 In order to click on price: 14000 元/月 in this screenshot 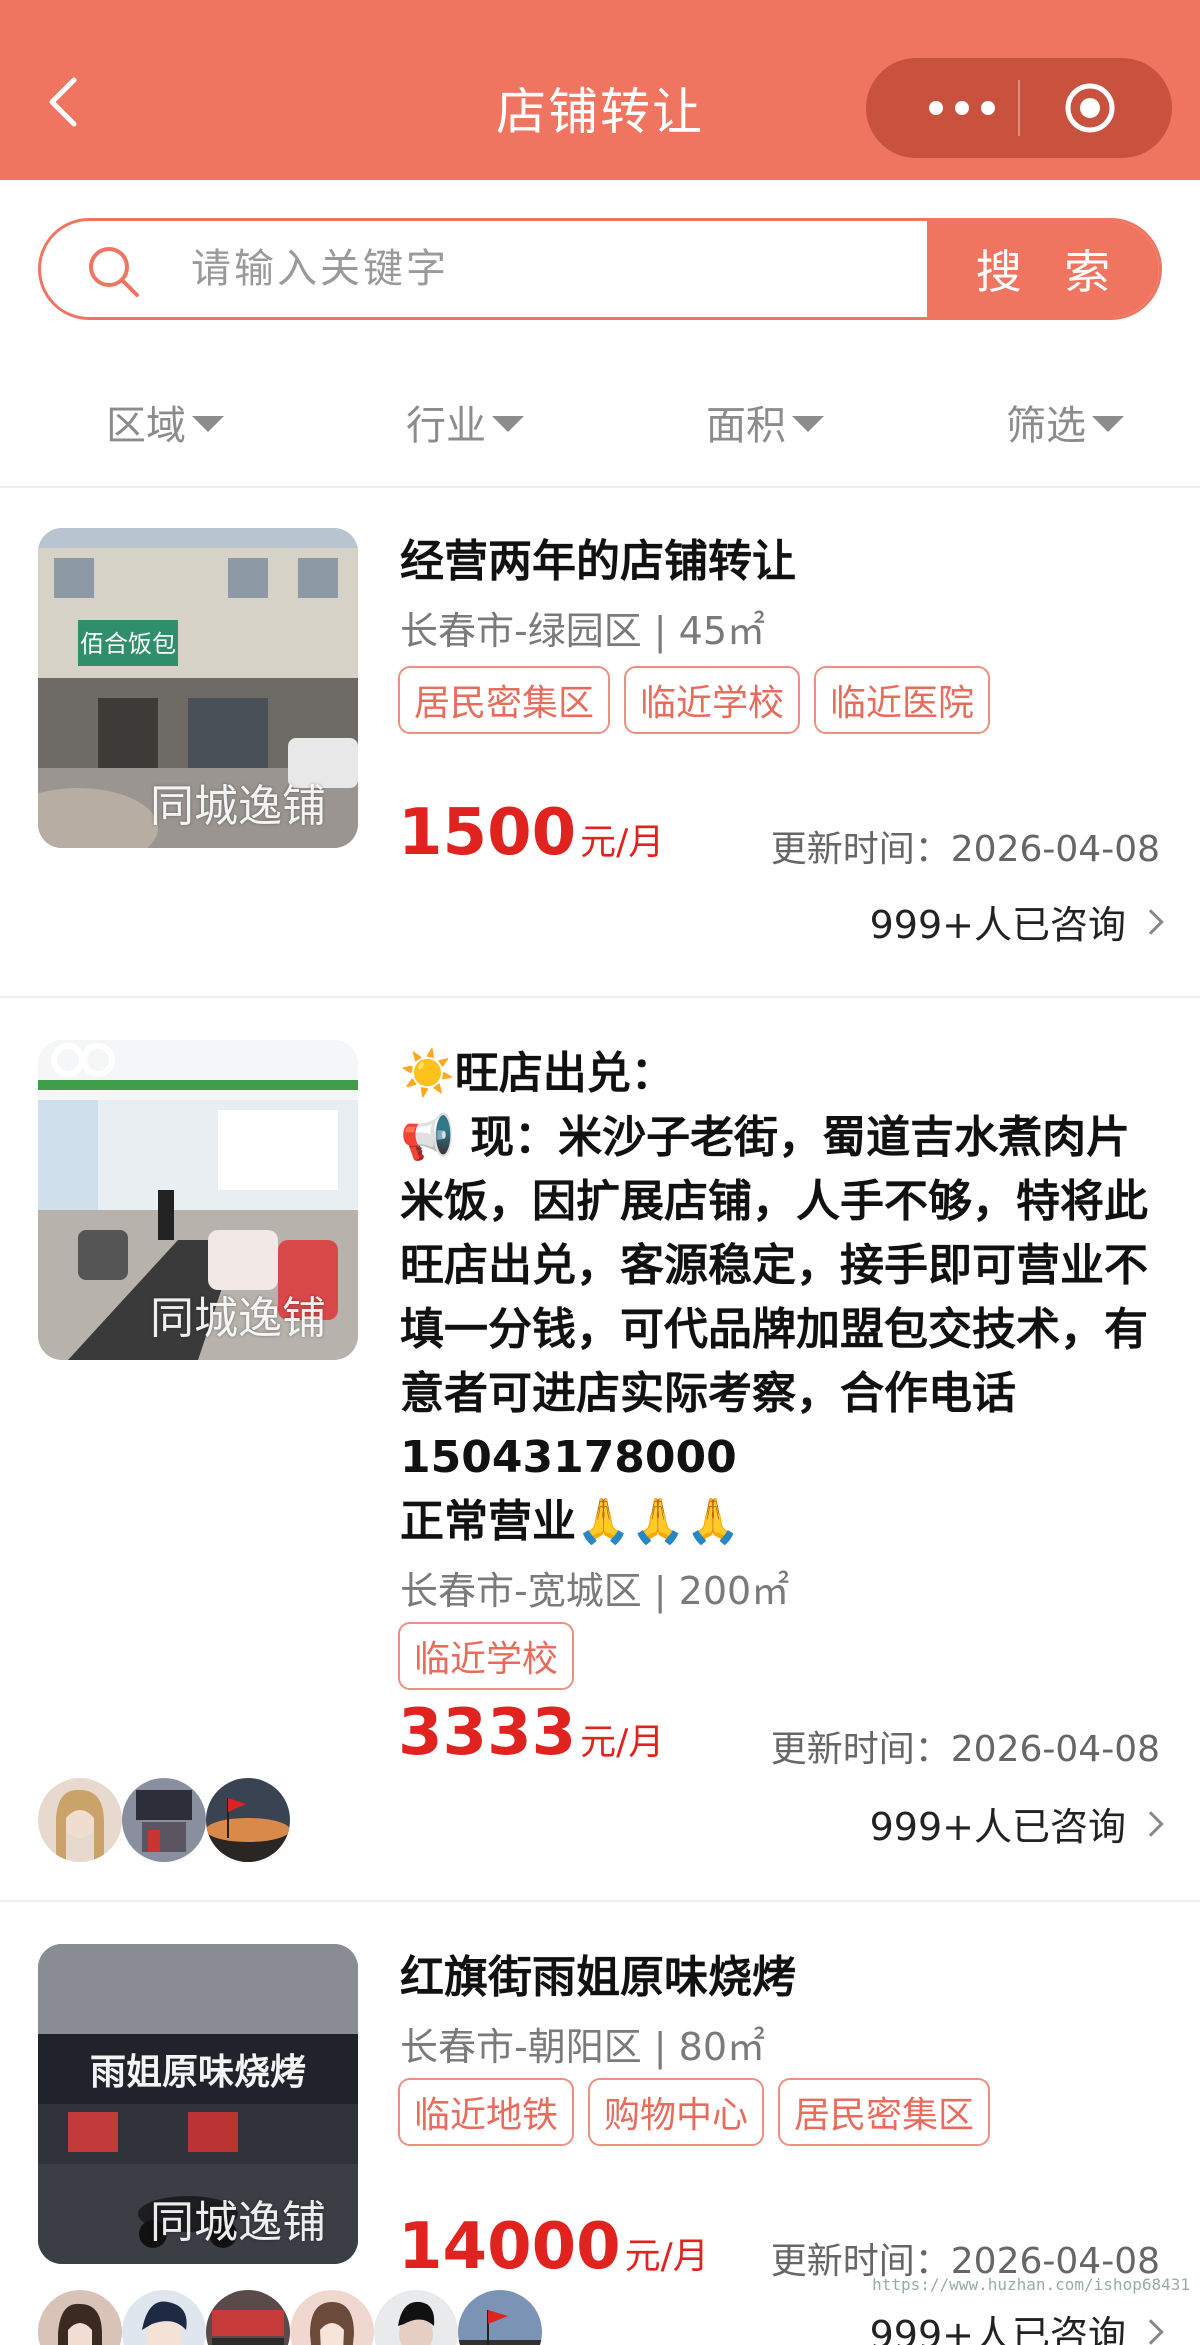, I will do `click(553, 2247)`.